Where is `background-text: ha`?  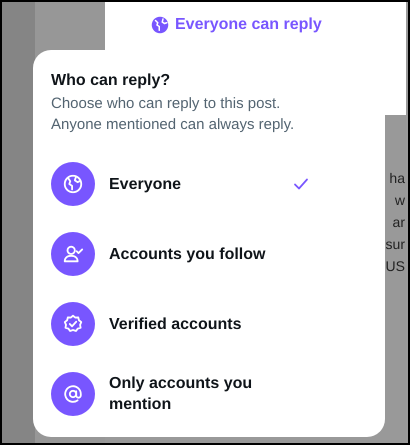
background-text: ha is located at coordinates (397, 178).